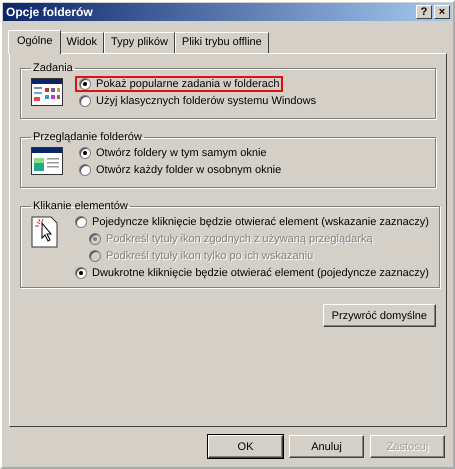  Describe the element at coordinates (180, 170) in the screenshot. I see `radio-option: Otwórz każdy folder w osobnym oknie` at that location.